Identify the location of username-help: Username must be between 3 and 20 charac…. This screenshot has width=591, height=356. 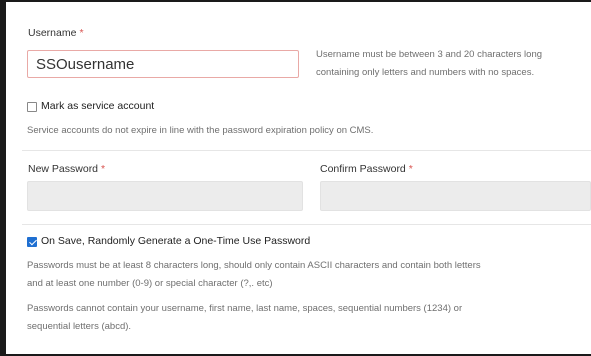
(429, 64).